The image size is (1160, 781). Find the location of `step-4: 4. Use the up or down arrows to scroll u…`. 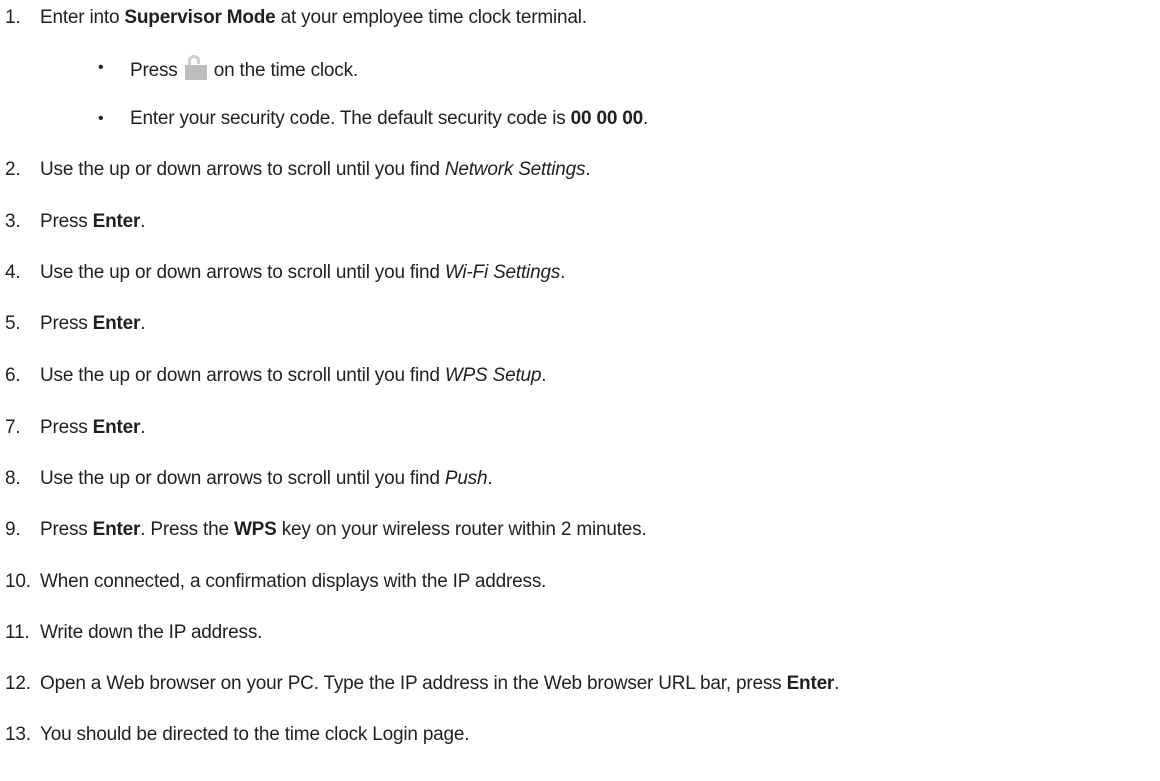

step-4: 4. Use the up or down arrows to scroll u… is located at coordinates (580, 273).